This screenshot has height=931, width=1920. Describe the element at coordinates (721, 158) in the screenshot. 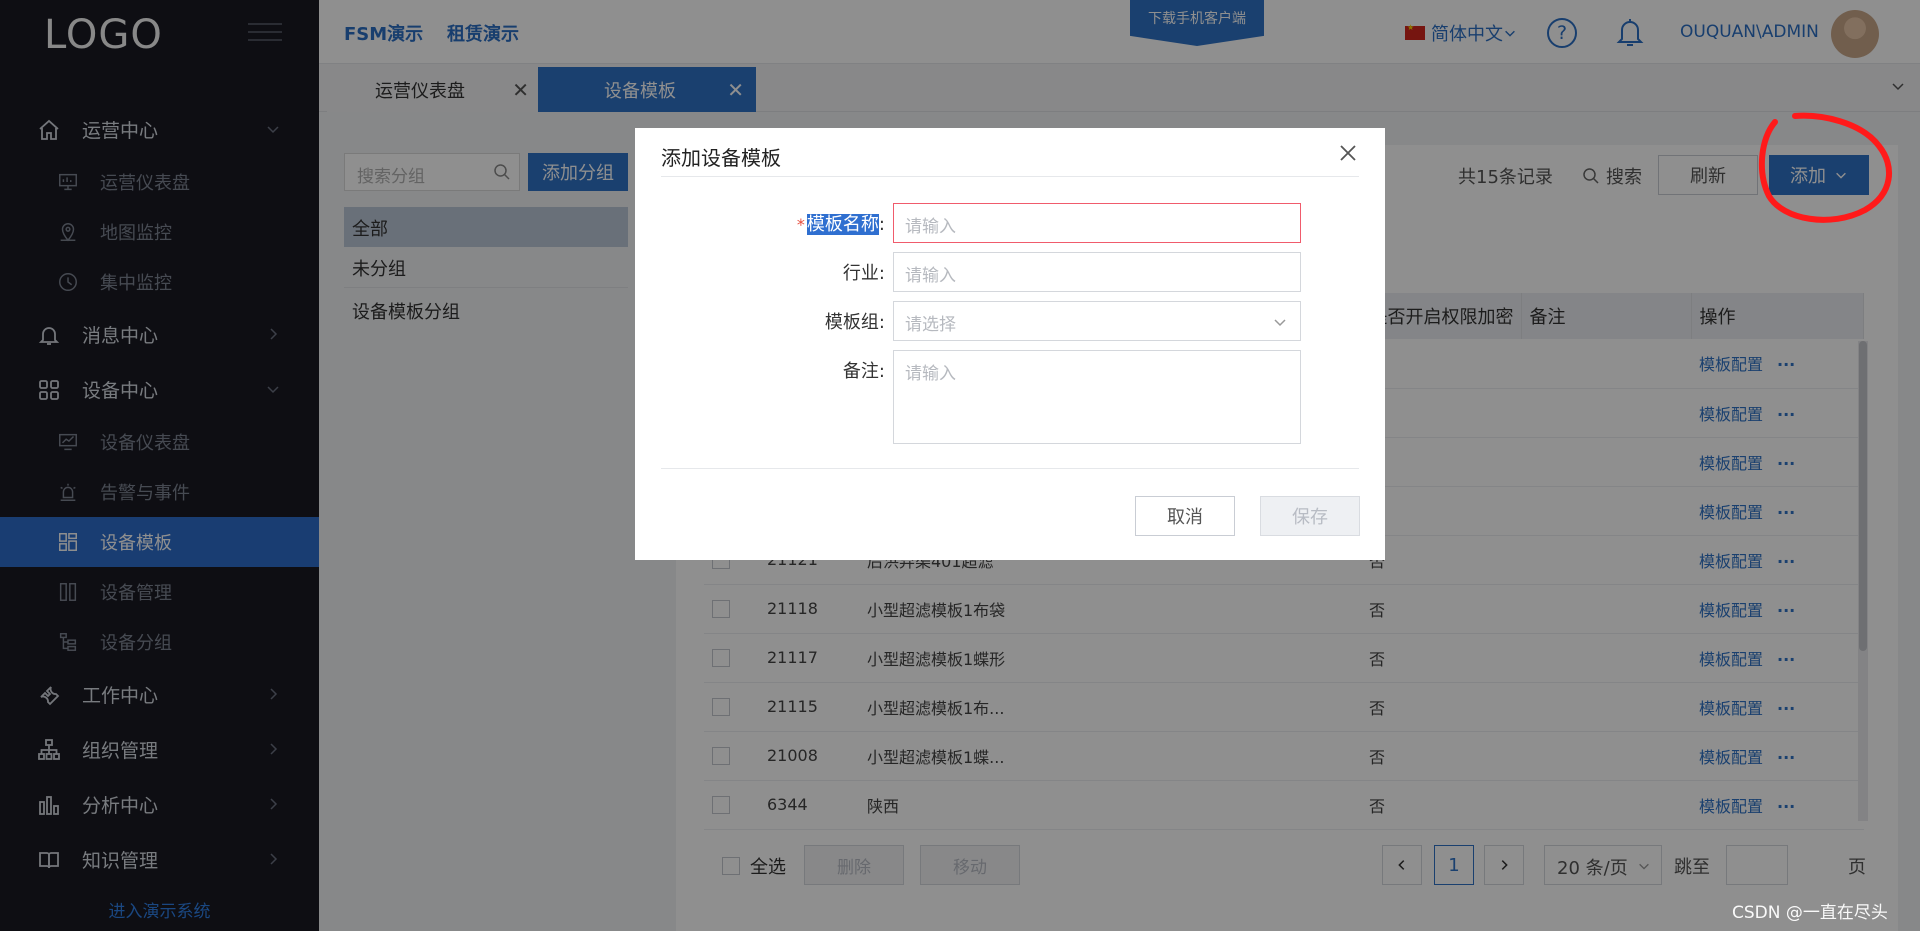

I see `dialog-title: 添加设备模板` at that location.